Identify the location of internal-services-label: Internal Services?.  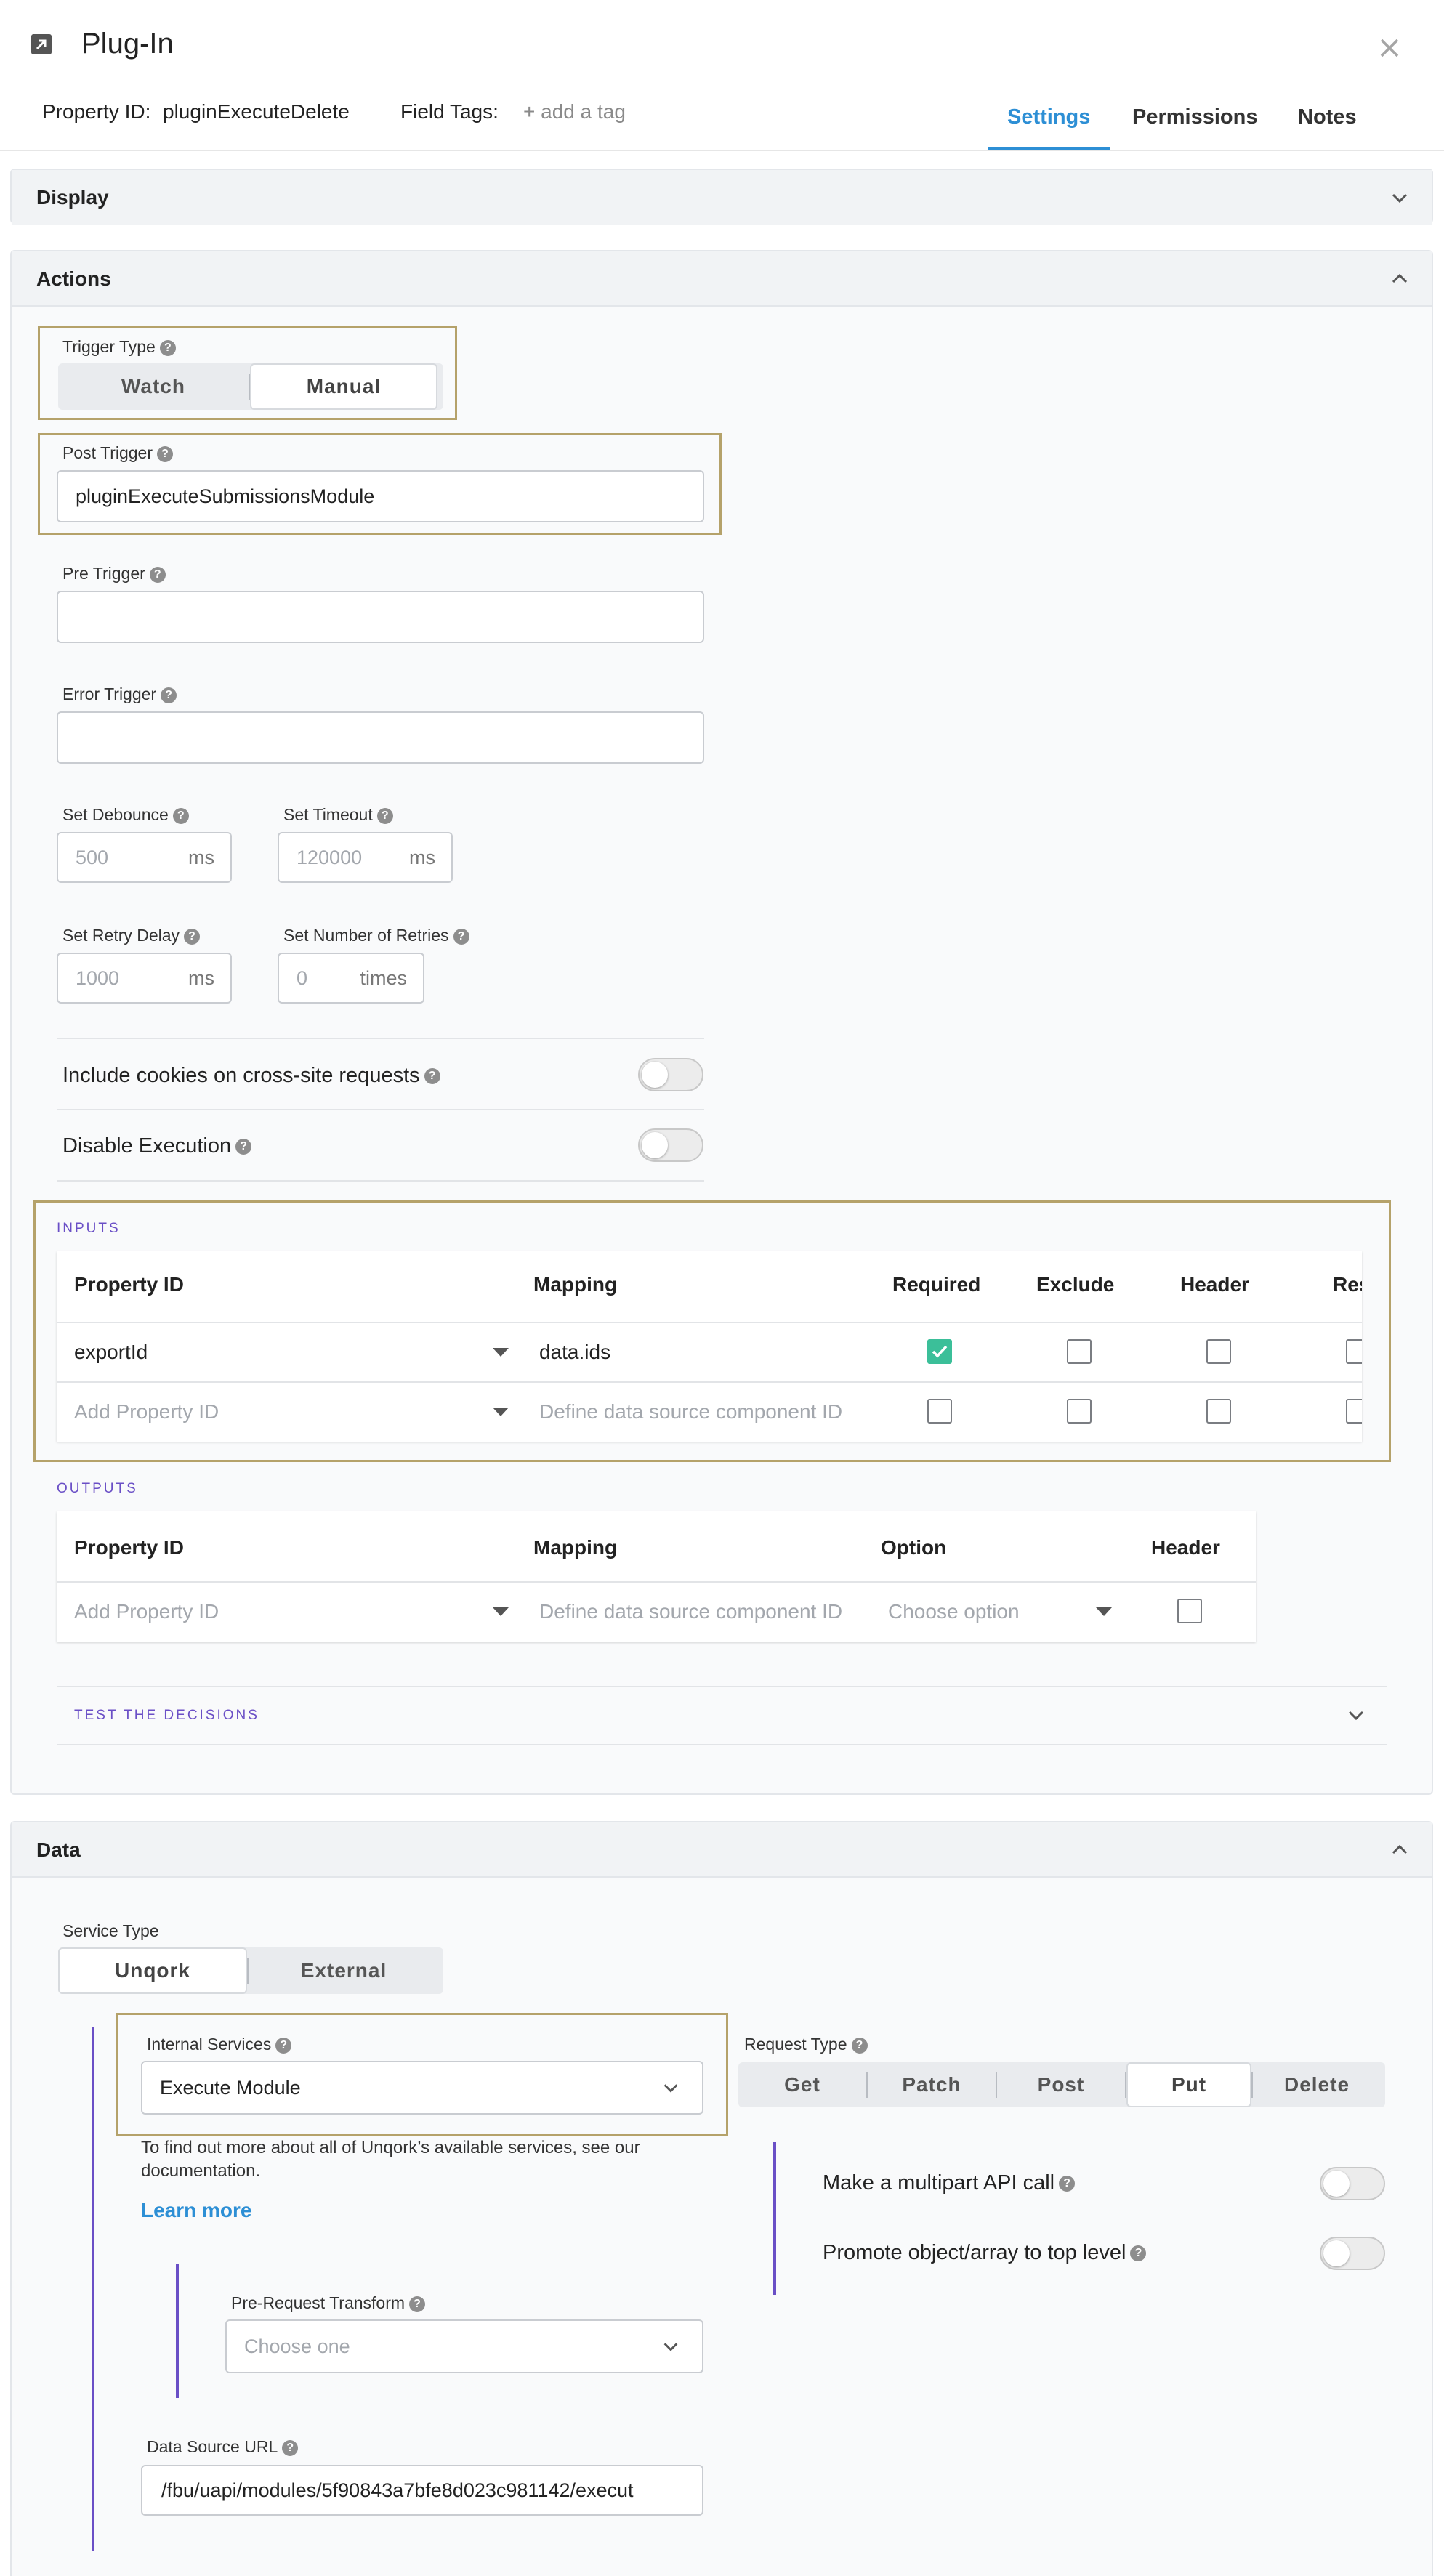
(219, 2045).